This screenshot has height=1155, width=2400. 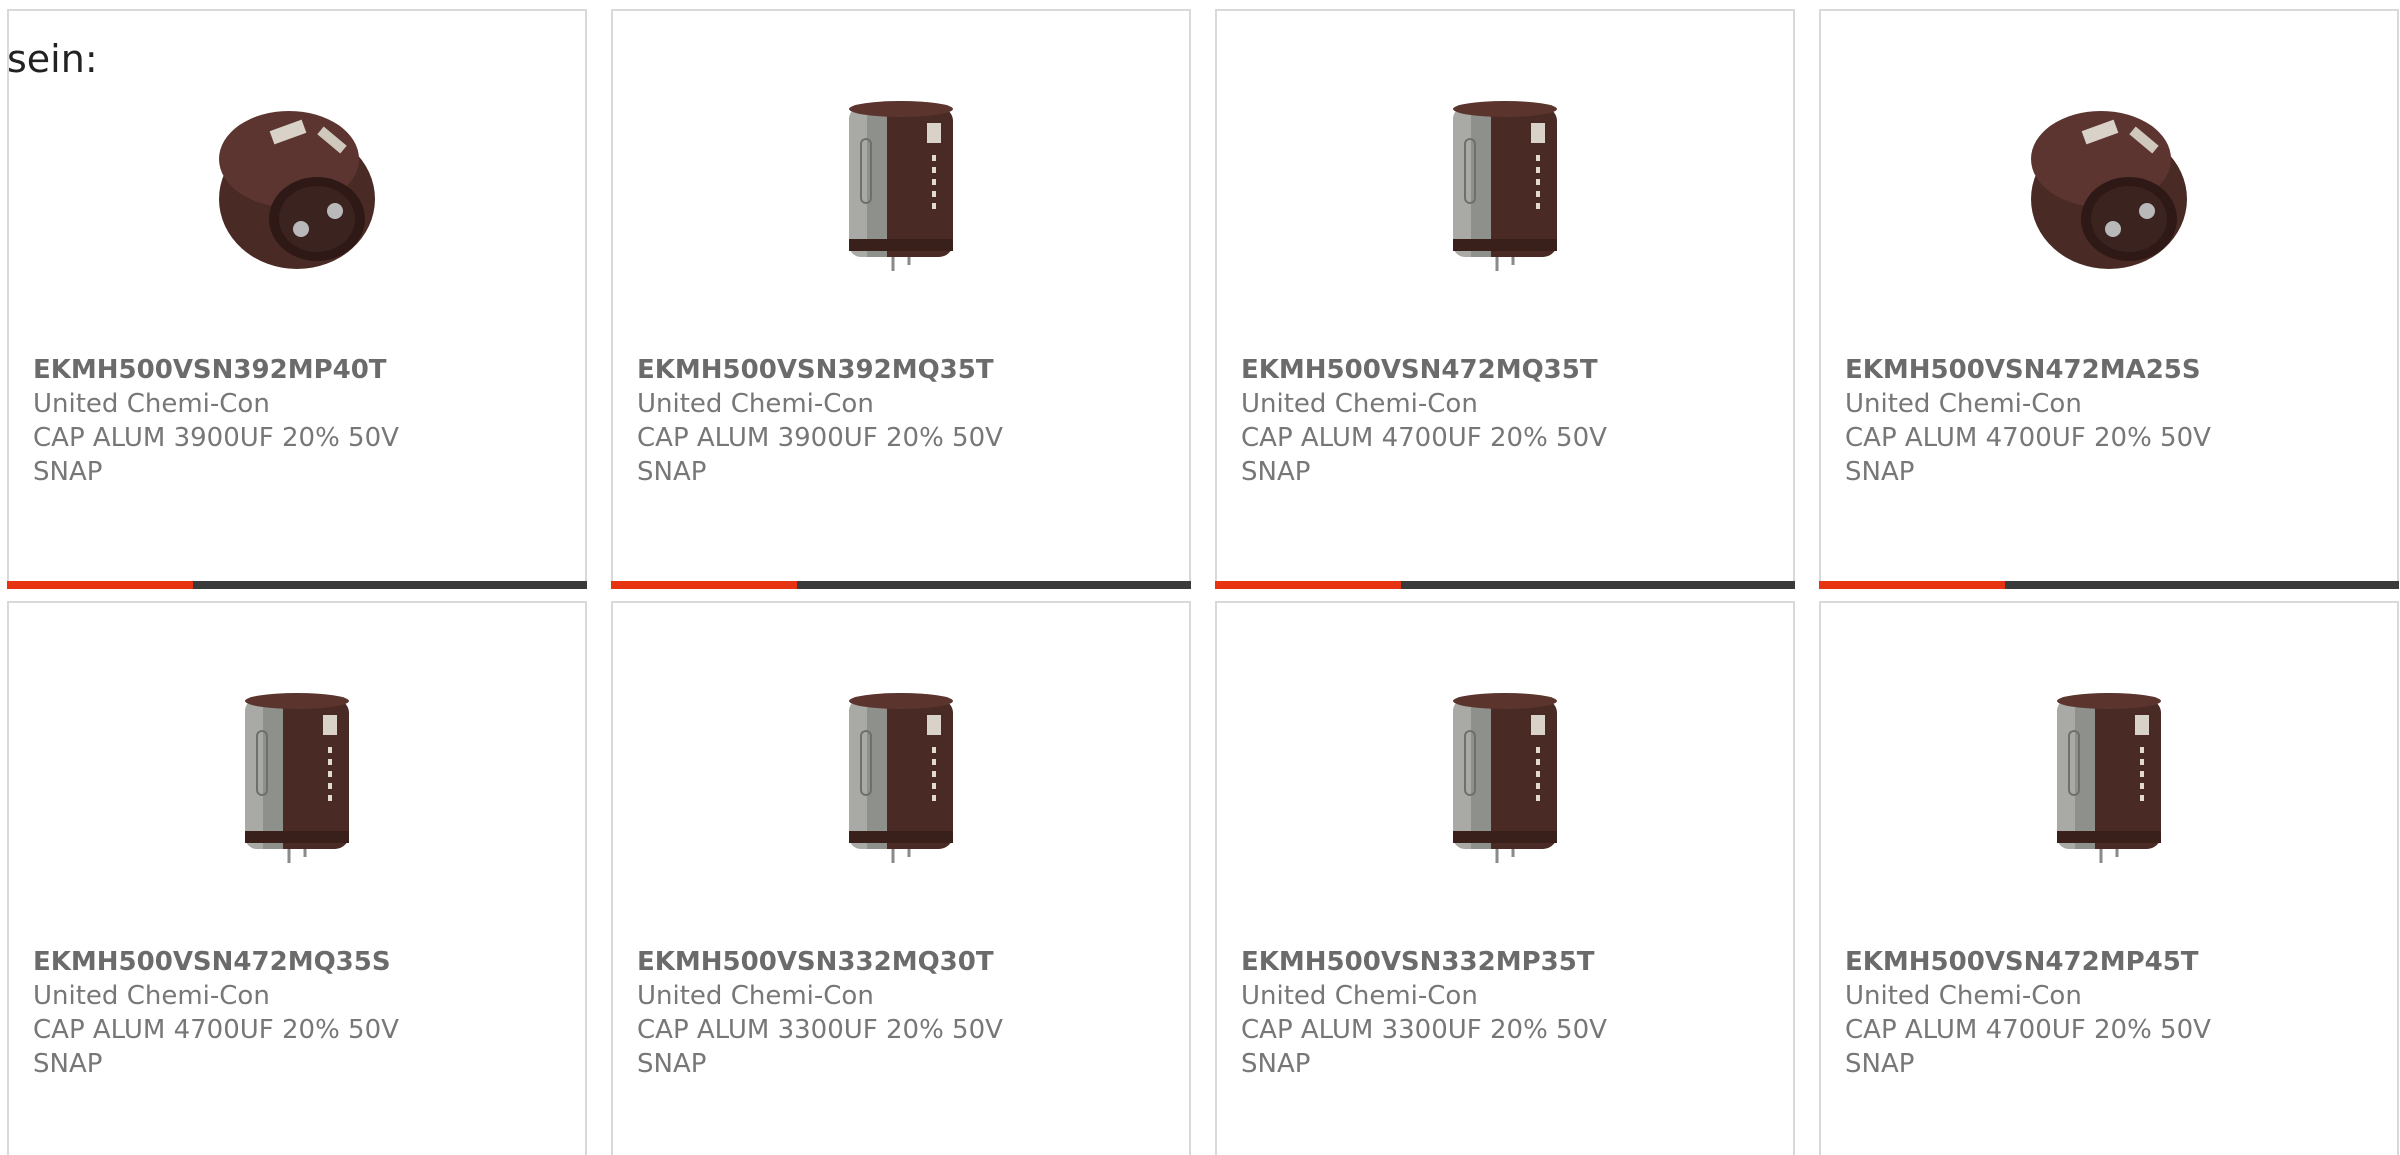 What do you see at coordinates (2111, 962) in the screenshot?
I see `part-number-link: EKMH500VSN472MP45T` at bounding box center [2111, 962].